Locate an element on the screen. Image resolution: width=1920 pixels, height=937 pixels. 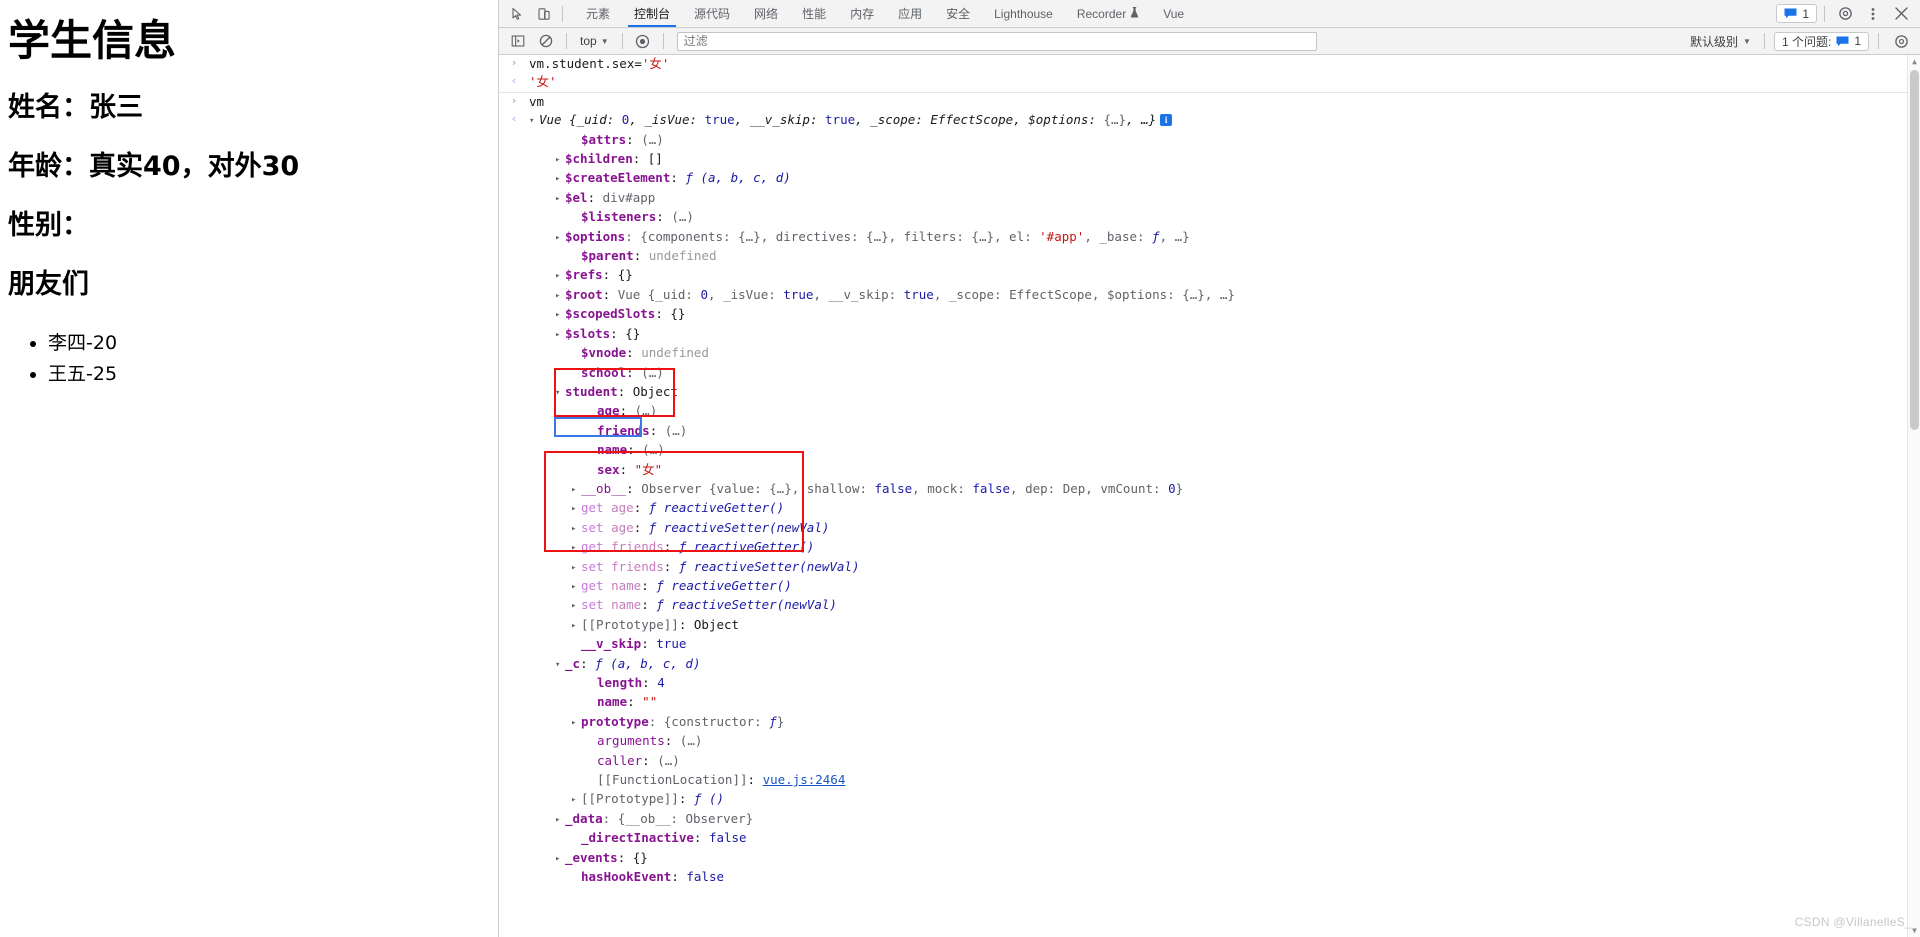
console-filter-input is located at coordinates (996, 41).